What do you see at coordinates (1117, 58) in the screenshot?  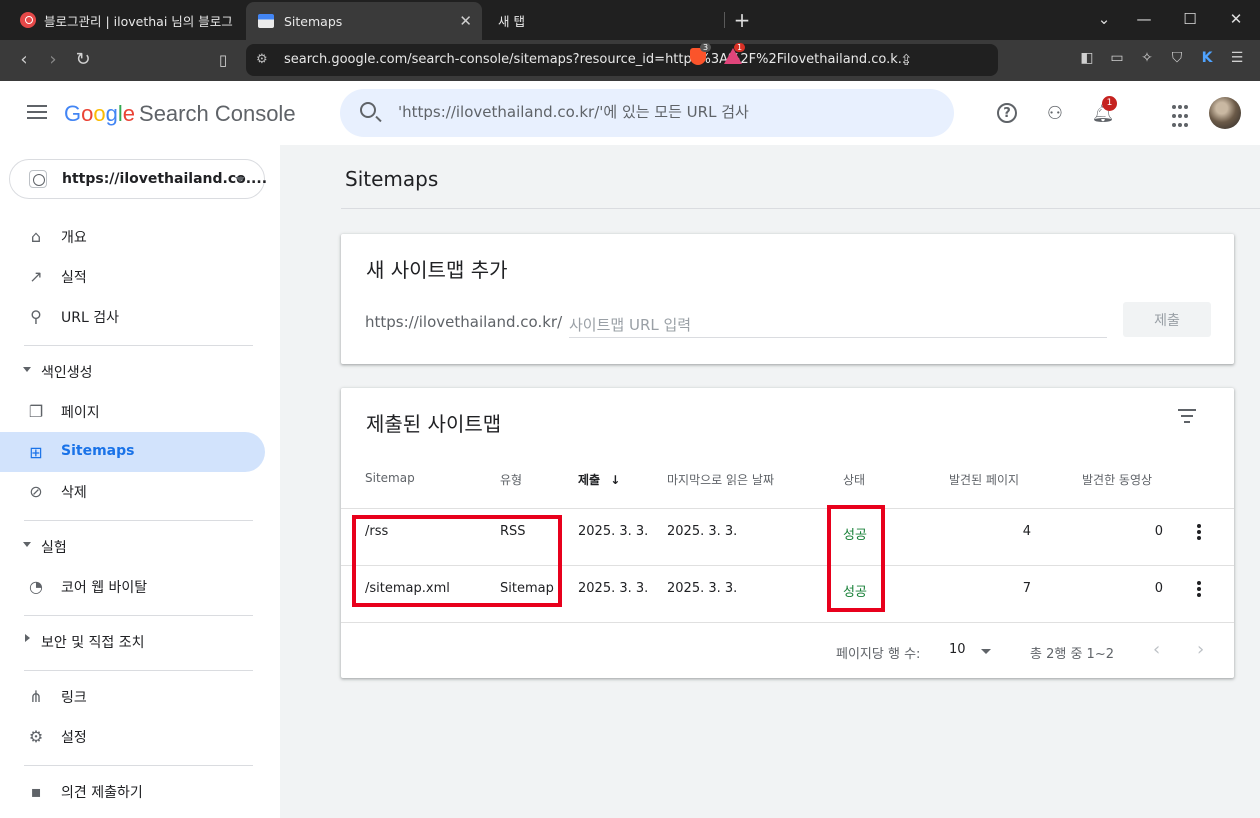 I see `wallet-icon: ▭` at bounding box center [1117, 58].